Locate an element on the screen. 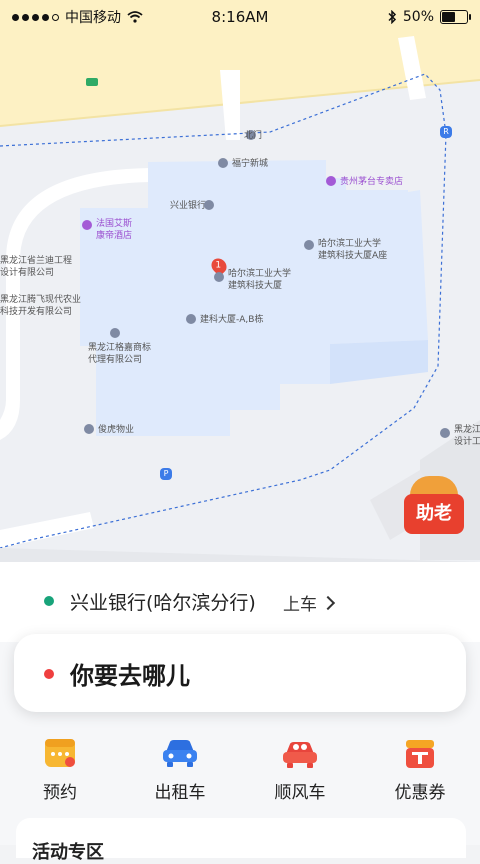 The height and width of the screenshot is (864, 480). carpool-icon is located at coordinates (300, 755).